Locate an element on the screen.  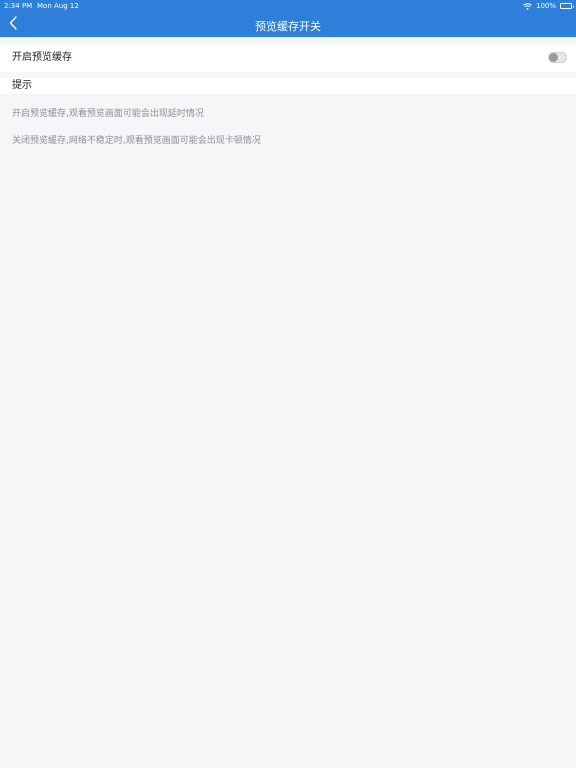
status-indicators: 100% is located at coordinates (548, 6).